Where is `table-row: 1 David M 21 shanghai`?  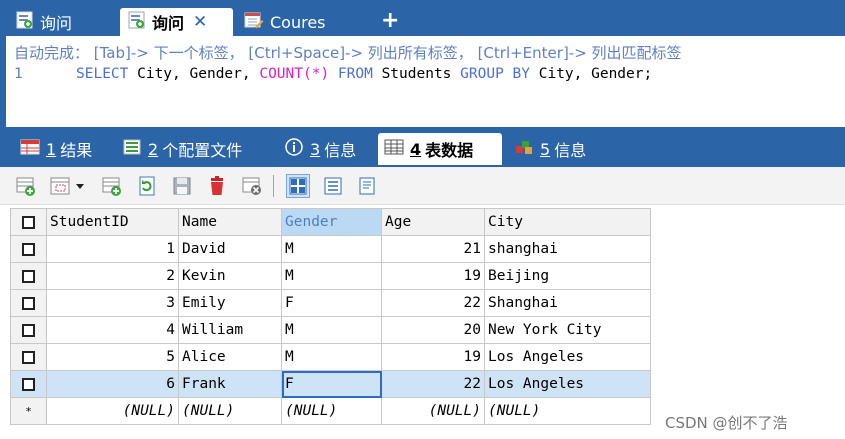
table-row: 1 David M 21 shanghai is located at coordinates (330, 249).